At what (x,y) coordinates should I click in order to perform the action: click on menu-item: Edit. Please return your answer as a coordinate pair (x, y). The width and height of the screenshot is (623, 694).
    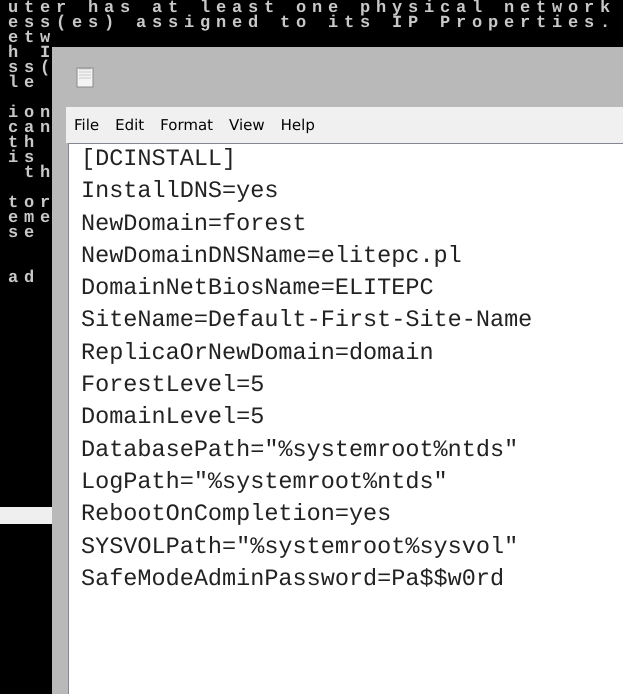
    Looking at the image, I should click on (129, 125).